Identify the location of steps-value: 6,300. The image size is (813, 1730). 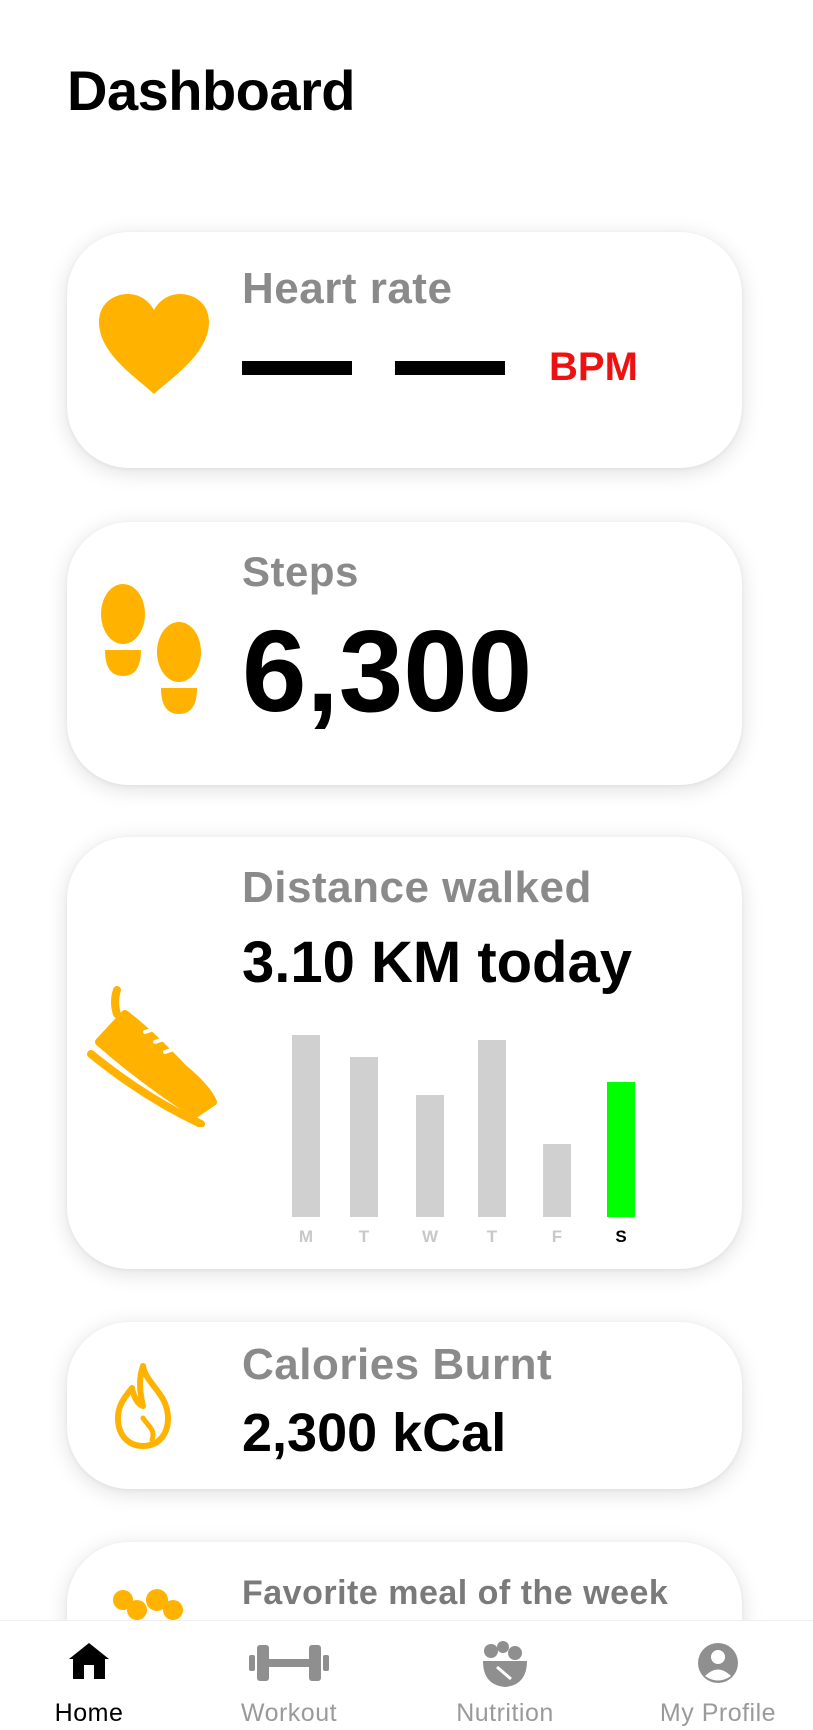
(387, 671).